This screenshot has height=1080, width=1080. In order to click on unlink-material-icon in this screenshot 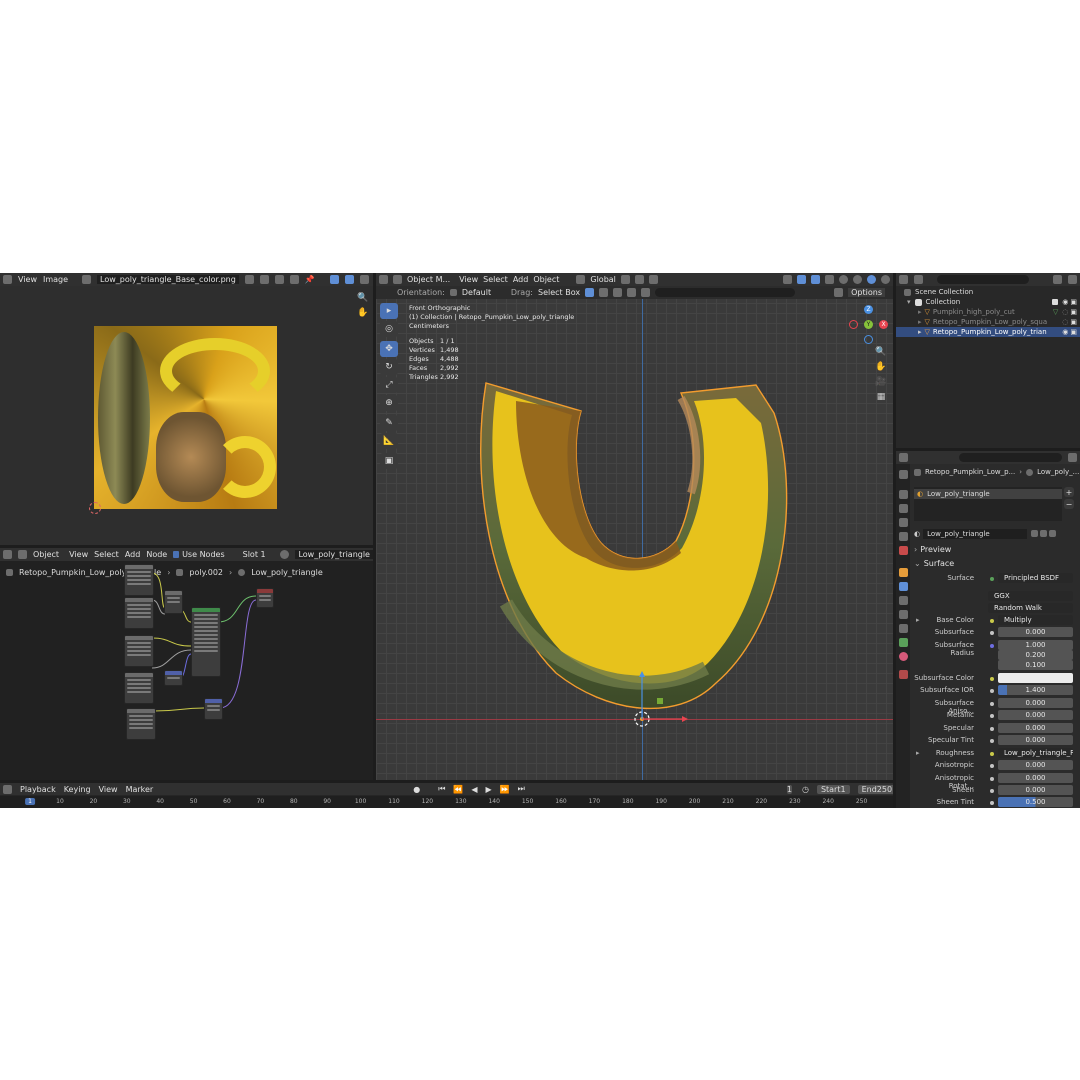, I will do `click(1053, 533)`.